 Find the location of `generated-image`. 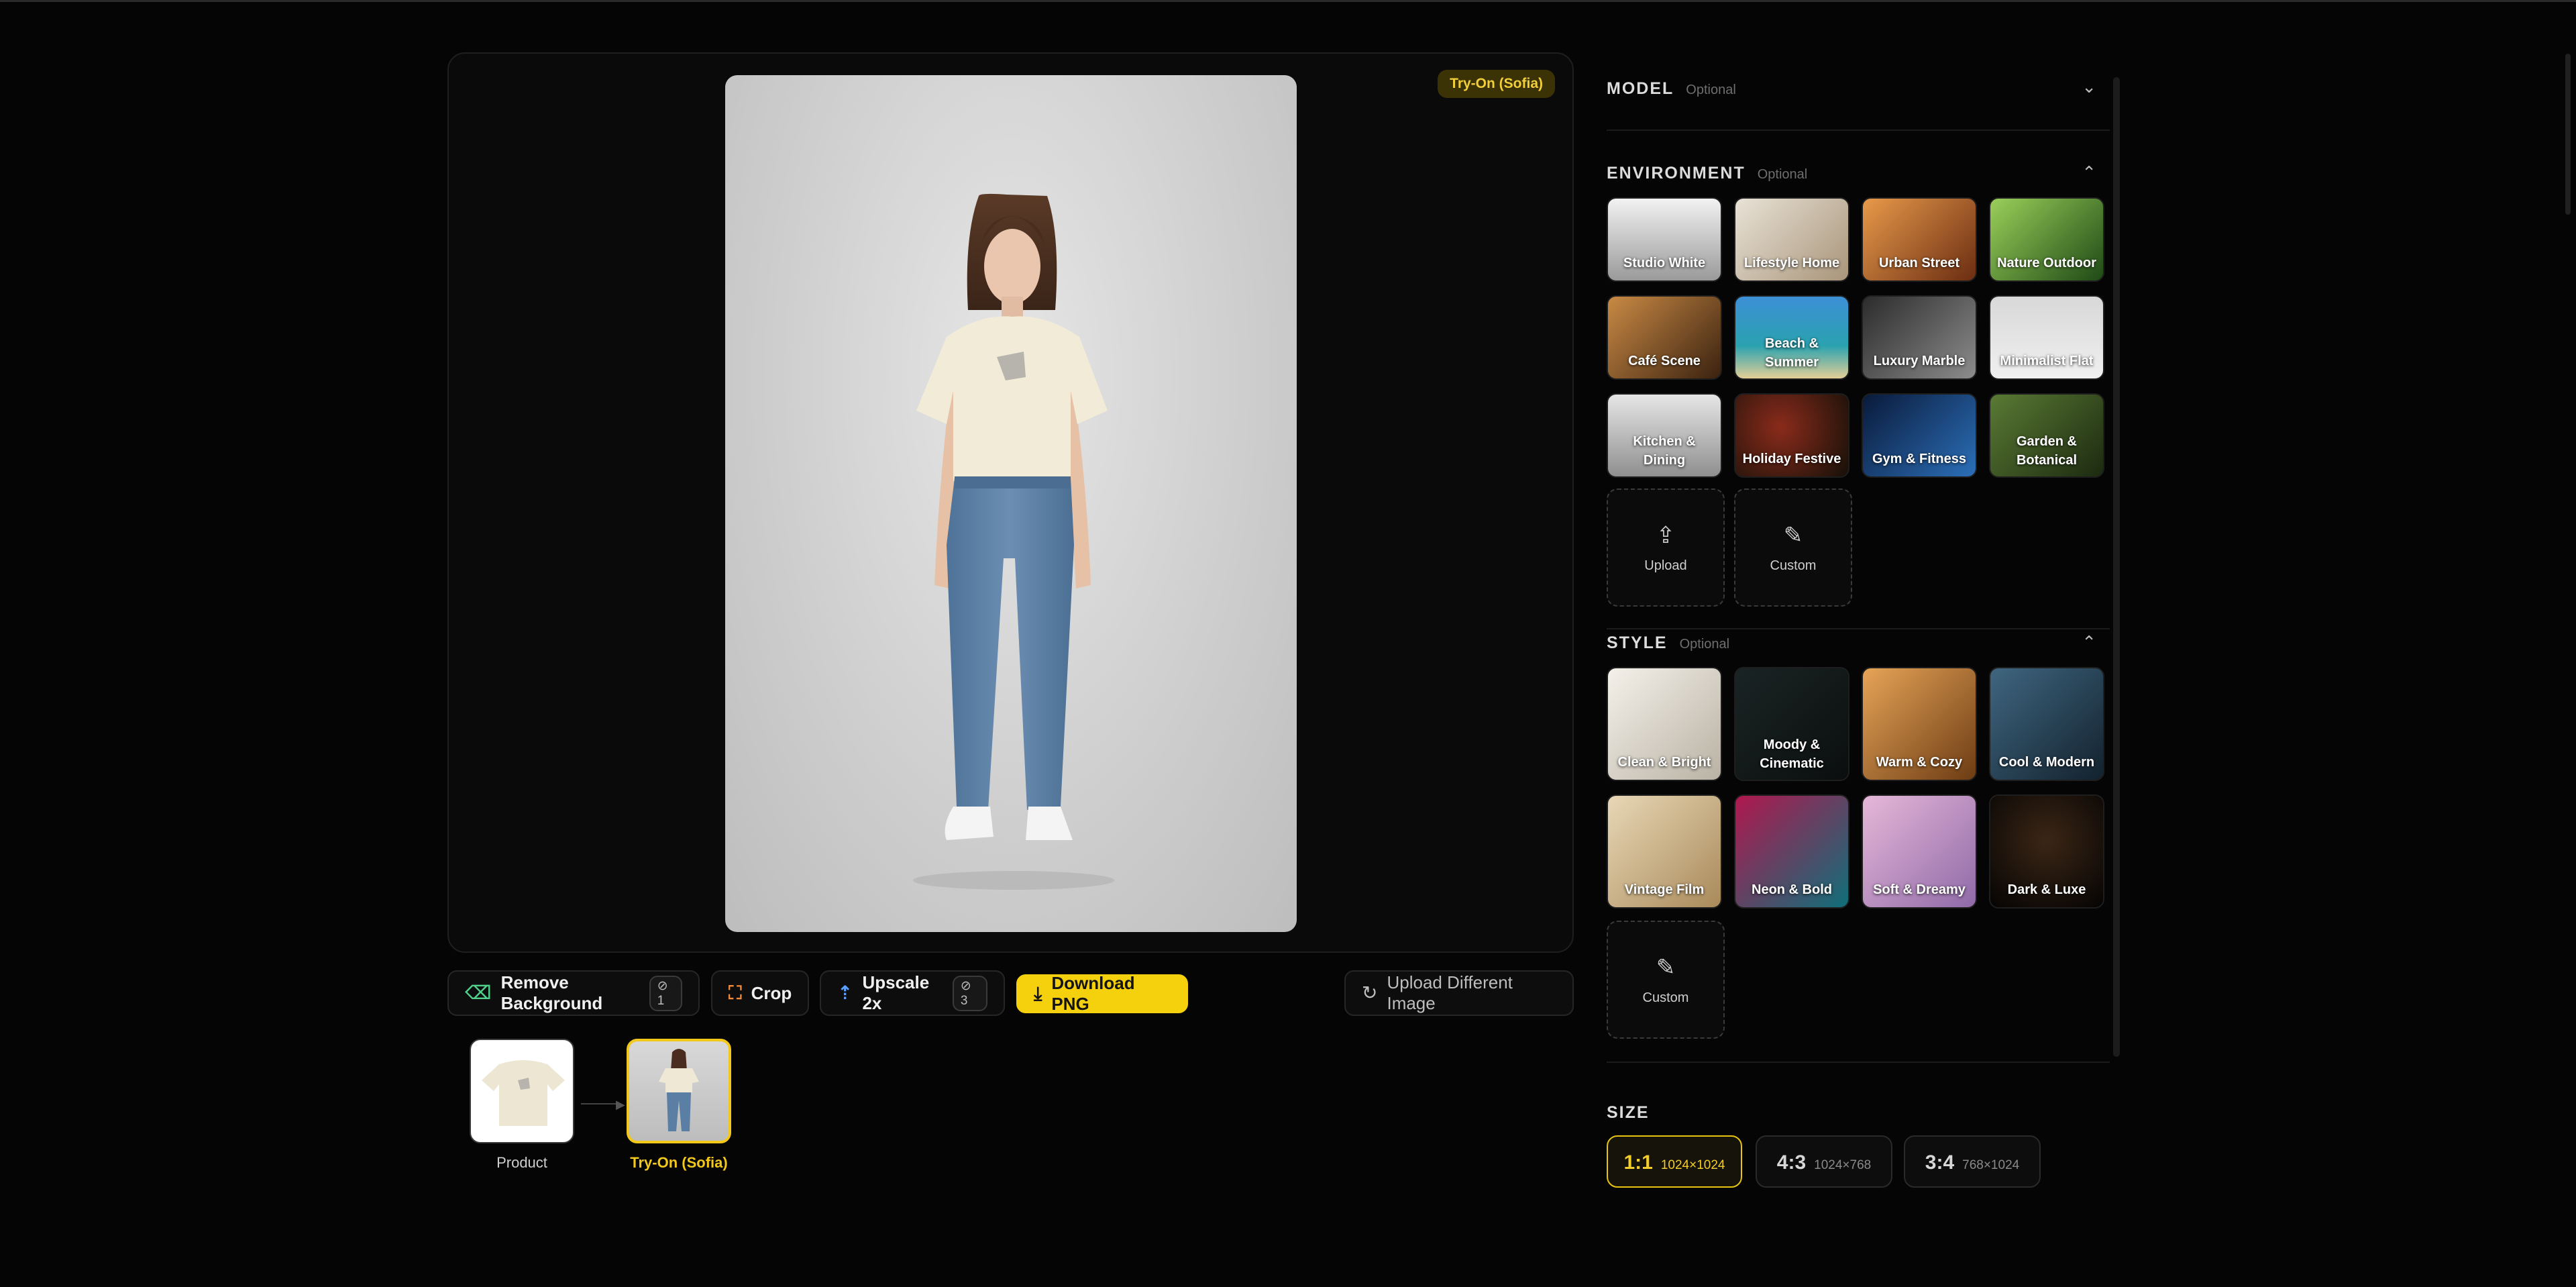

generated-image is located at coordinates (1011, 503).